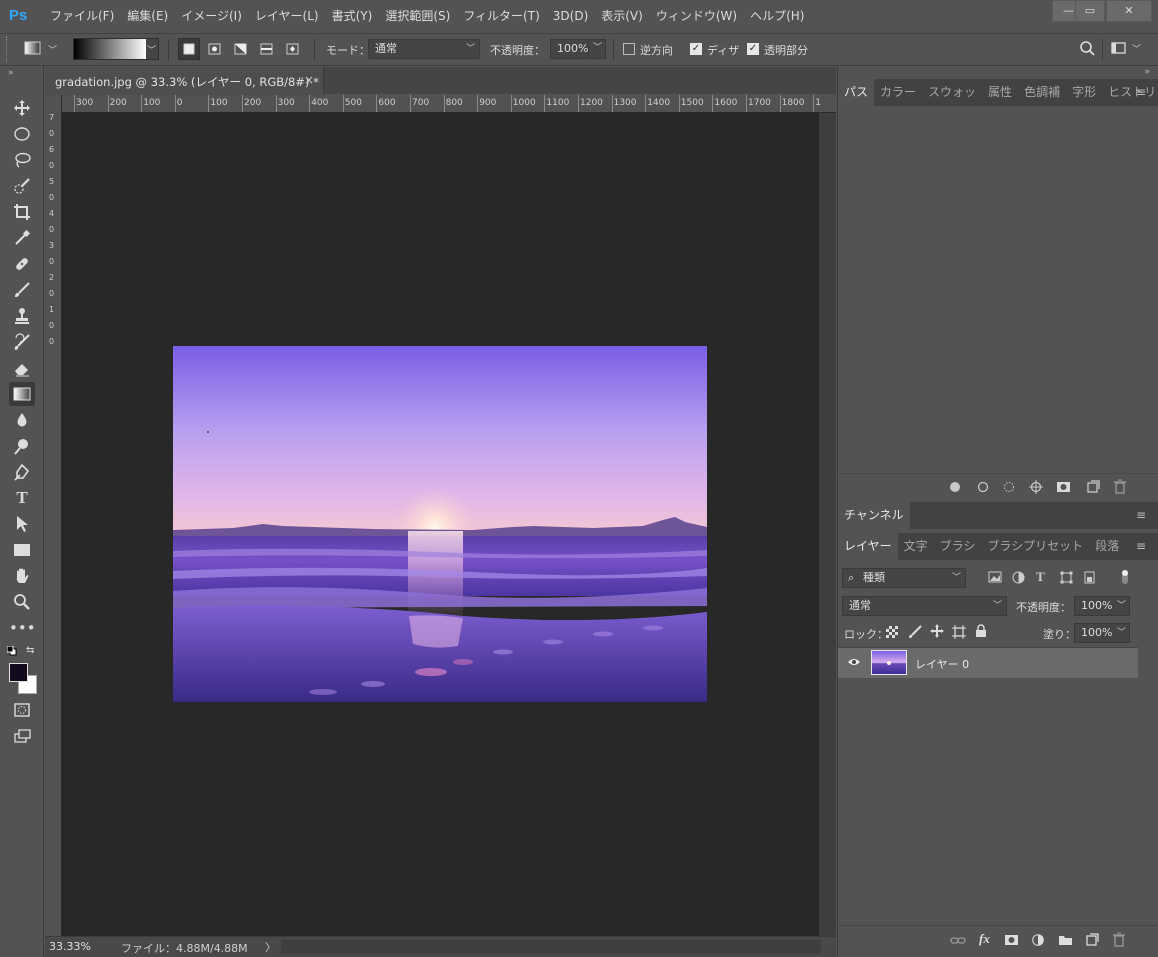  I want to click on layer-filter-kind: ⌕ 種類 ﹀, so click(904, 578).